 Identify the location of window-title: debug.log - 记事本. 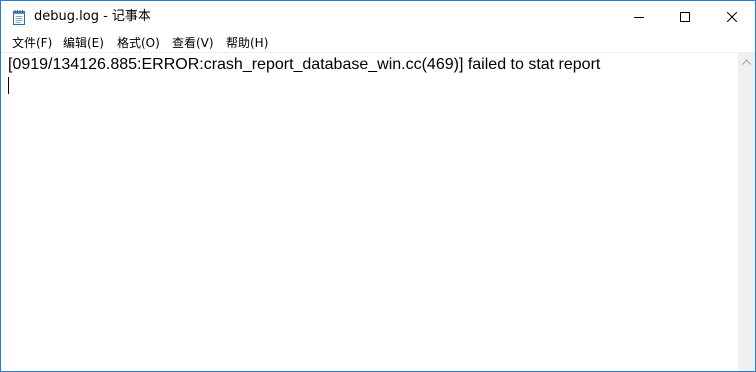
(92, 16).